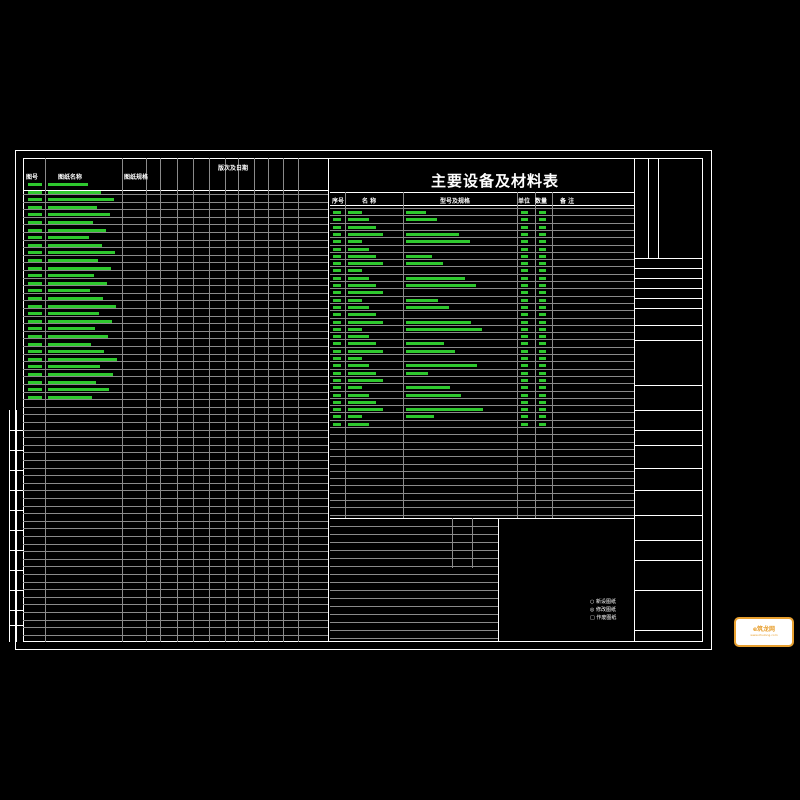 The image size is (800, 800). Describe the element at coordinates (567, 201) in the screenshot. I see `materials-header-remark: 备 注` at that location.